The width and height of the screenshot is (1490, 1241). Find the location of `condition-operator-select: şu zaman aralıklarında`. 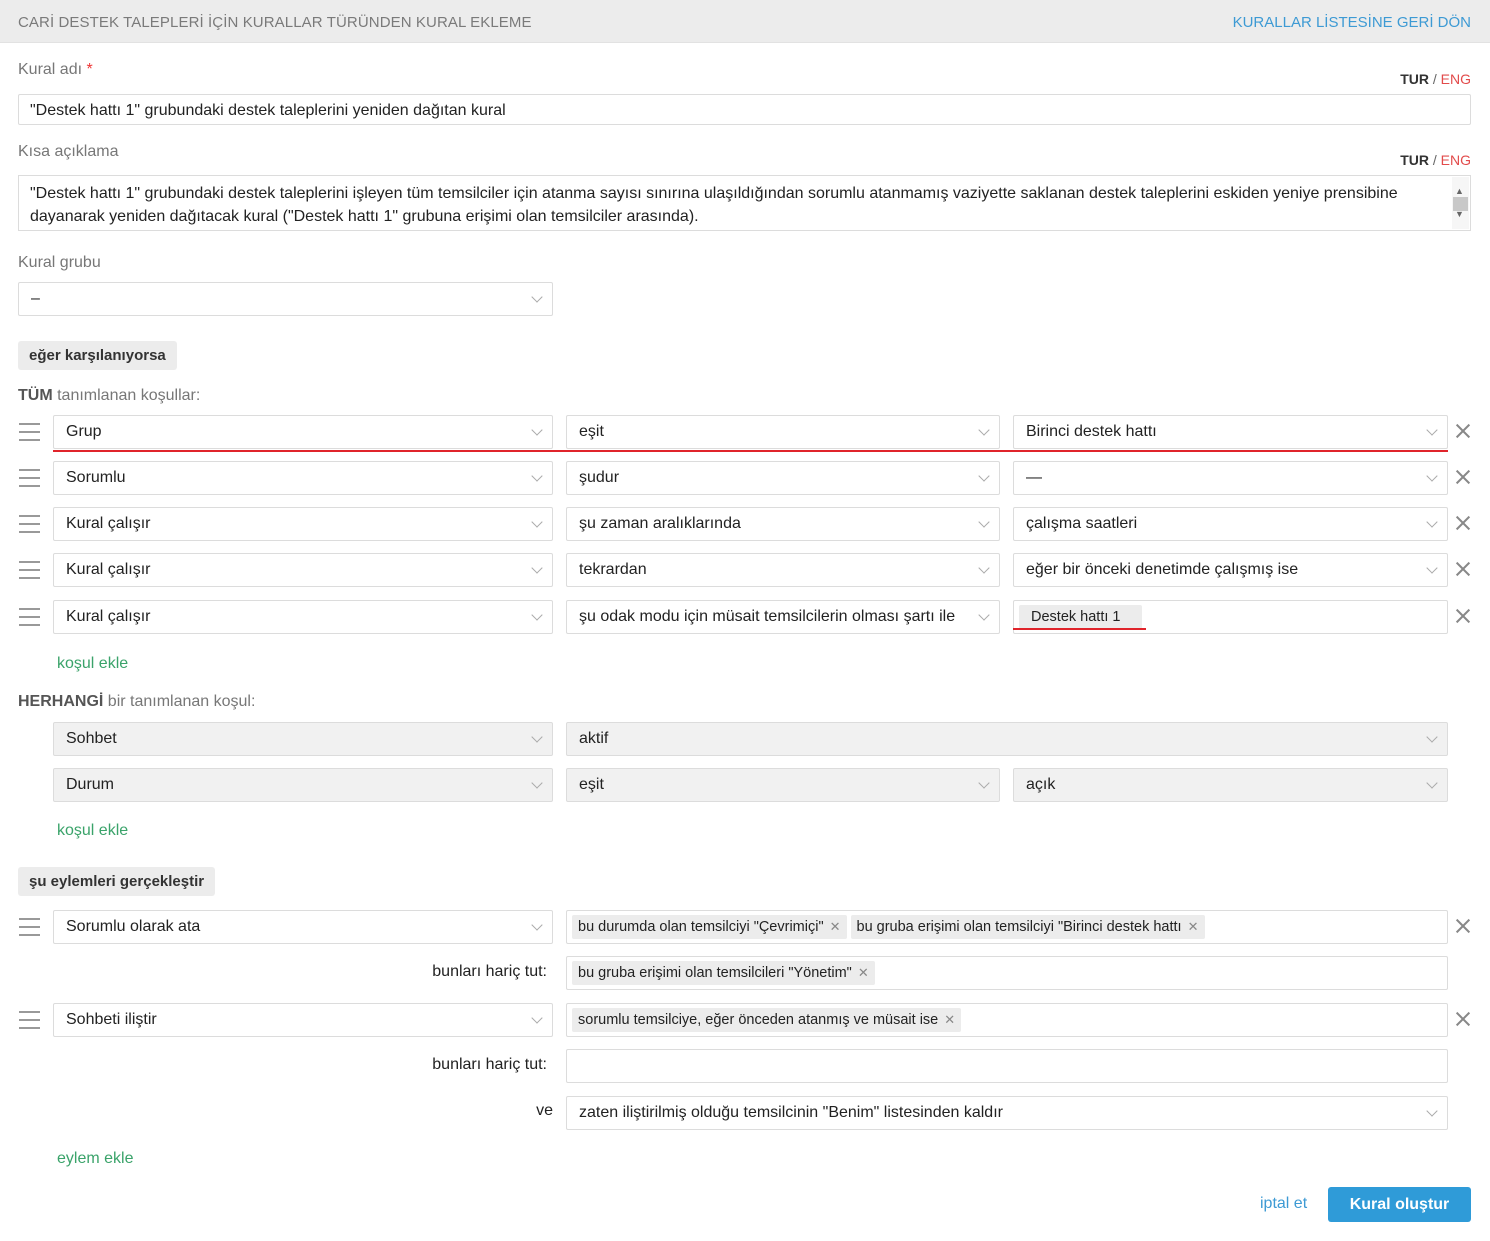

condition-operator-select: şu zaman aralıklarında is located at coordinates (783, 524).